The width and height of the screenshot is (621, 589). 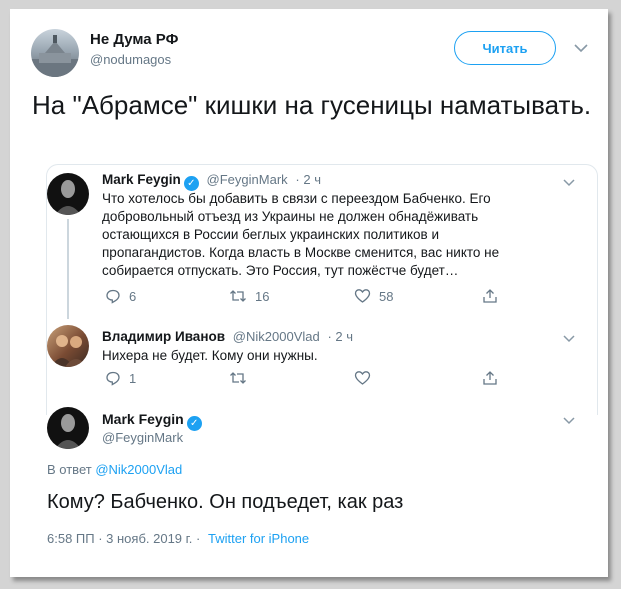 I want to click on like-count: 58, so click(x=386, y=296).